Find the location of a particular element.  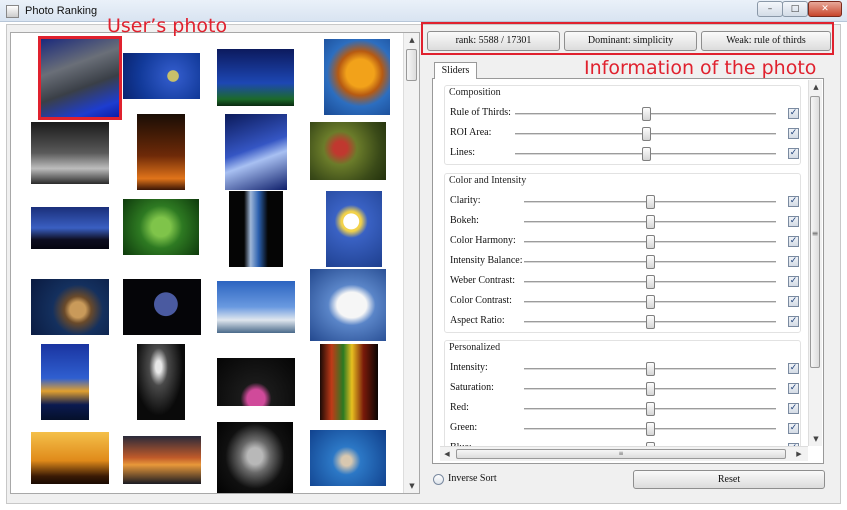

window-title: Photo Ranking is located at coordinates (61, 11).